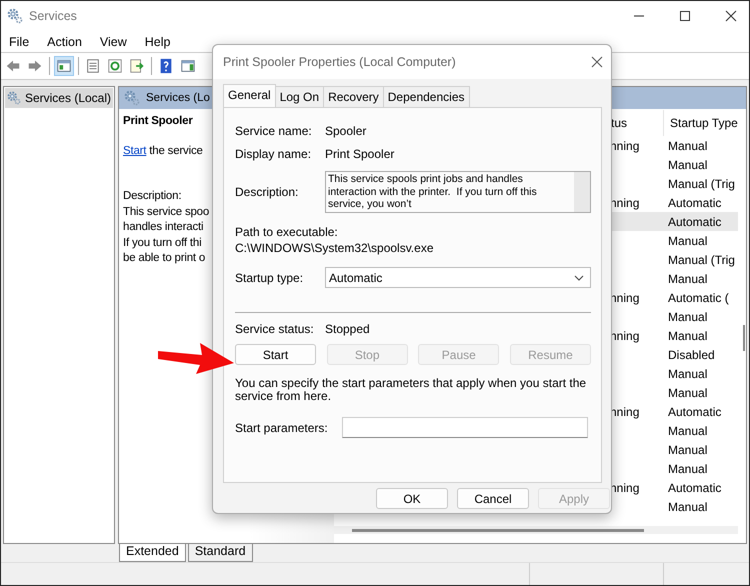 This screenshot has width=750, height=586. Describe the element at coordinates (691, 355) in the screenshot. I see `startup-type-cell: Disabled` at that location.